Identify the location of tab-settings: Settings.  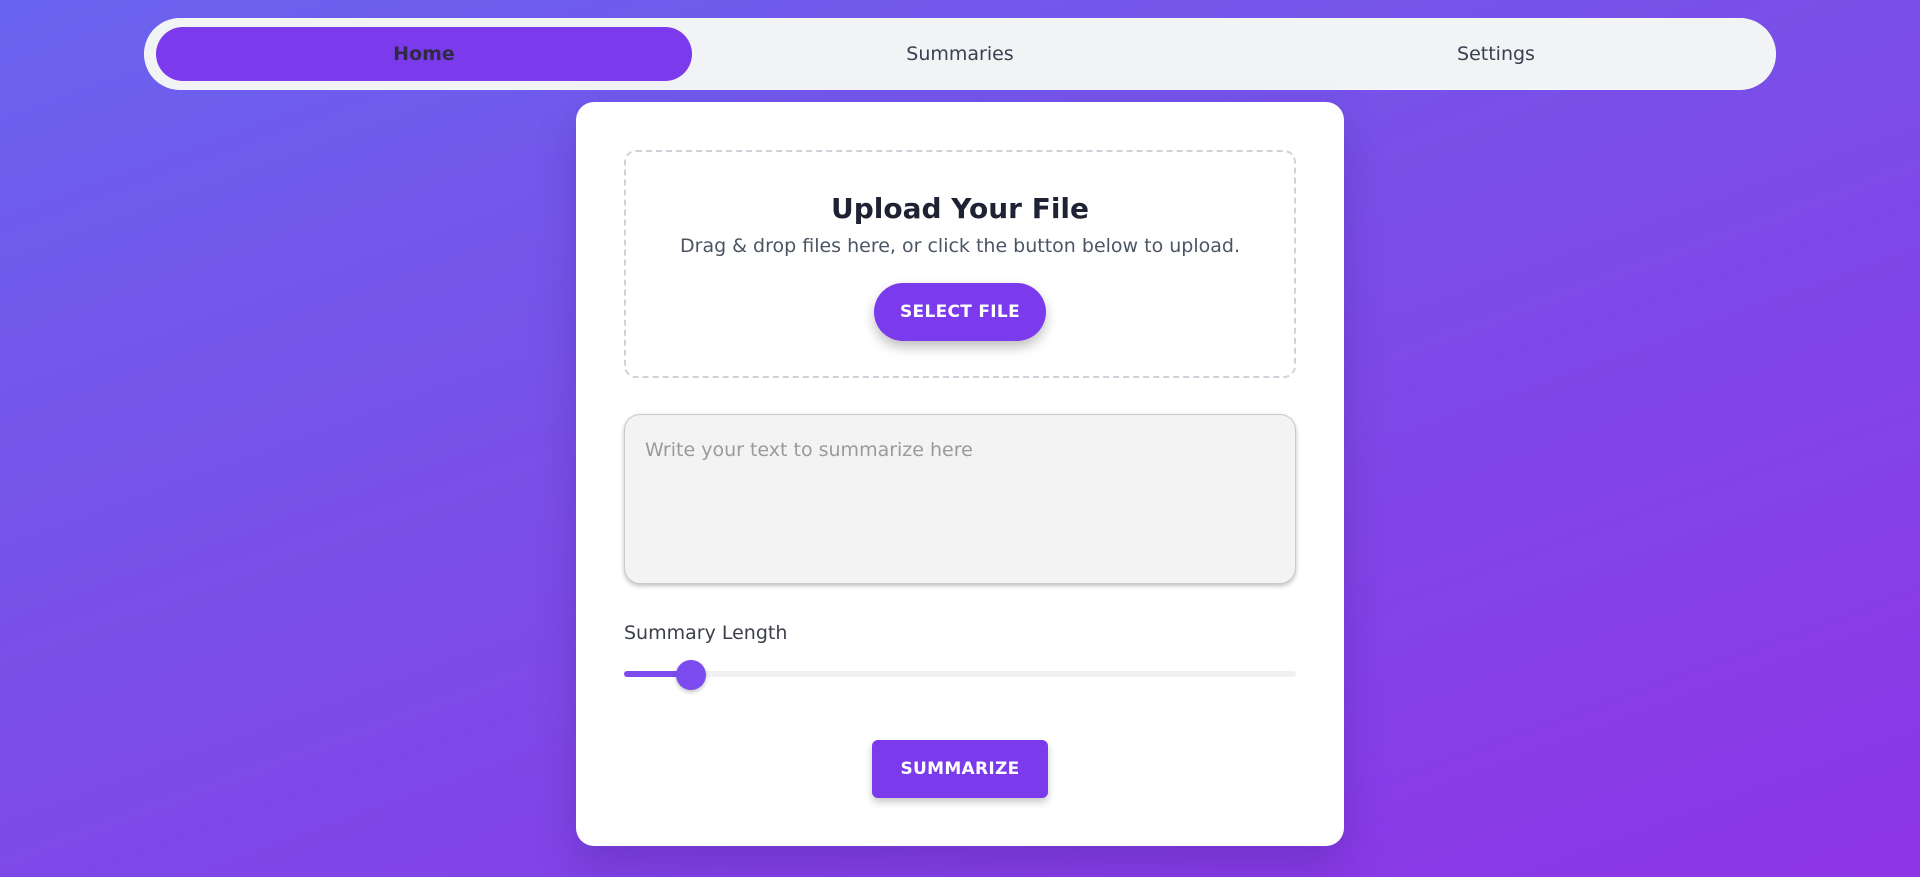
(1496, 54).